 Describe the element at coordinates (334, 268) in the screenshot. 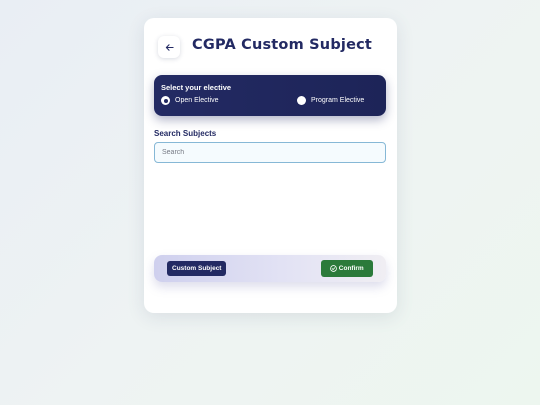

I see `check-circle-icon` at that location.